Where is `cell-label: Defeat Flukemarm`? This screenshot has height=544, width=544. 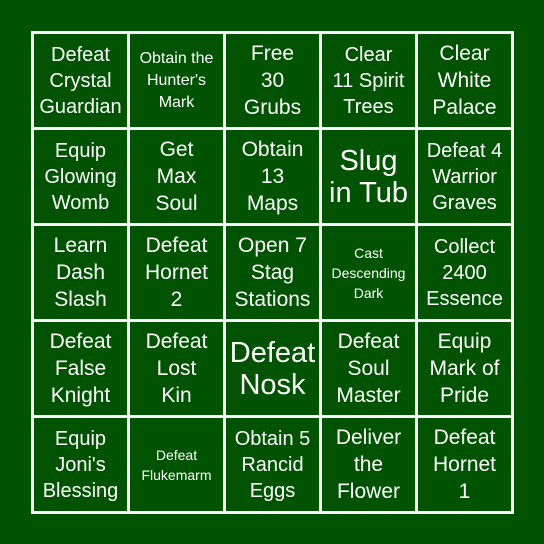
cell-label: Defeat Flukemarm is located at coordinates (176, 464).